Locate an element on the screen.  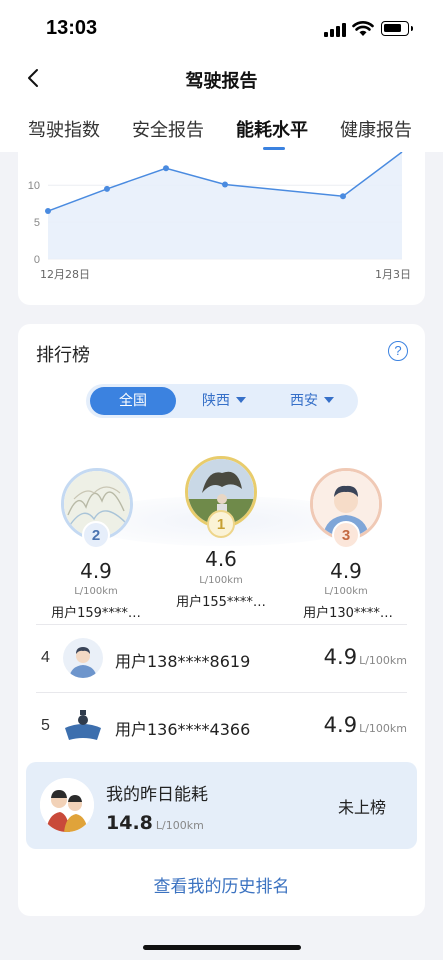
podium-value-1: 4.6 is located at coordinates (221, 559).